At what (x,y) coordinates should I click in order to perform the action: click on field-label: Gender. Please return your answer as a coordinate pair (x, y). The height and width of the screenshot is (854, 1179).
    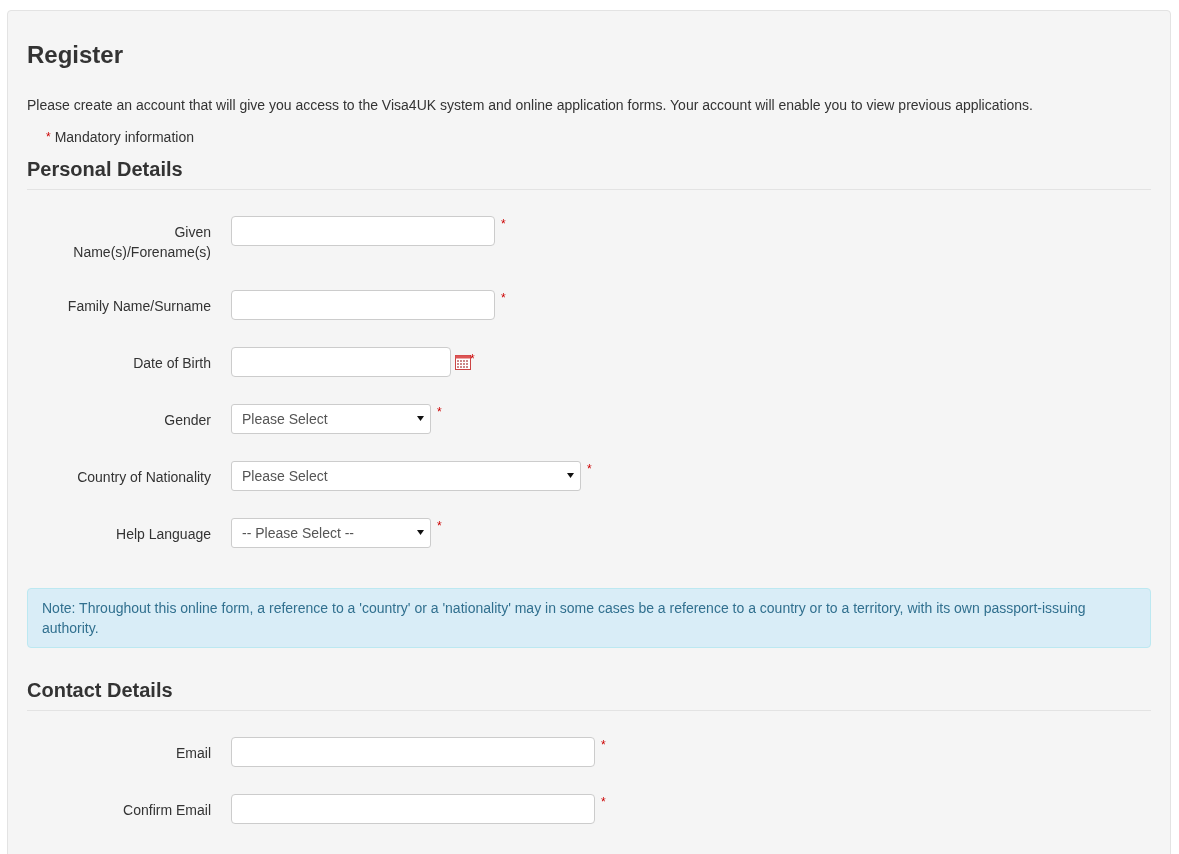
    Looking at the image, I should click on (187, 420).